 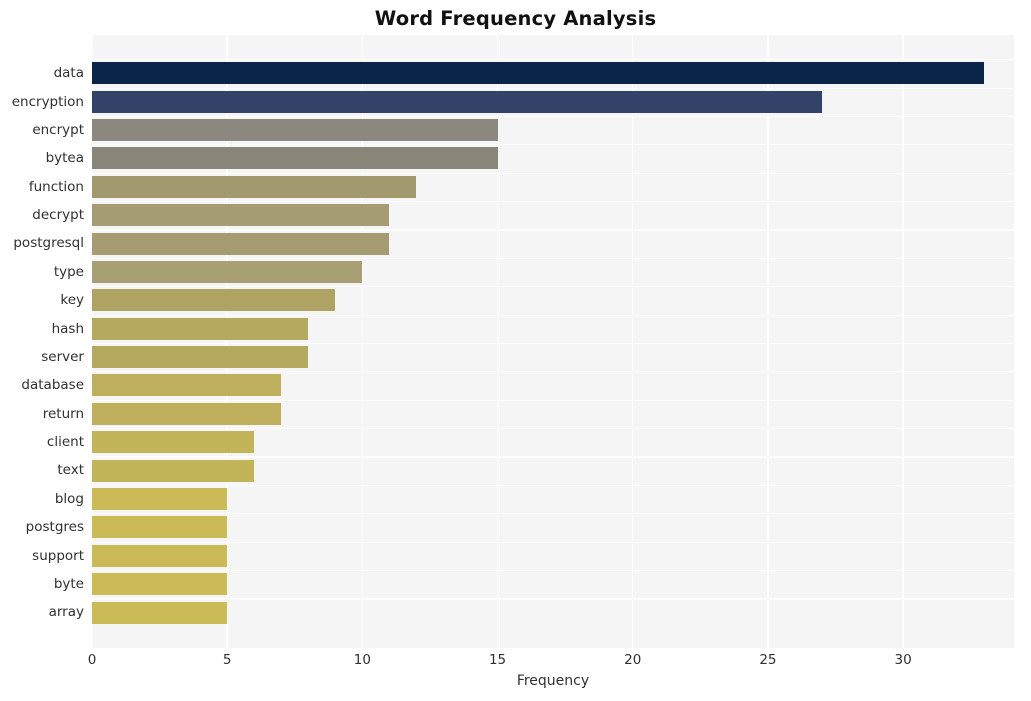 What do you see at coordinates (160, 584) in the screenshot?
I see `bar-byte` at bounding box center [160, 584].